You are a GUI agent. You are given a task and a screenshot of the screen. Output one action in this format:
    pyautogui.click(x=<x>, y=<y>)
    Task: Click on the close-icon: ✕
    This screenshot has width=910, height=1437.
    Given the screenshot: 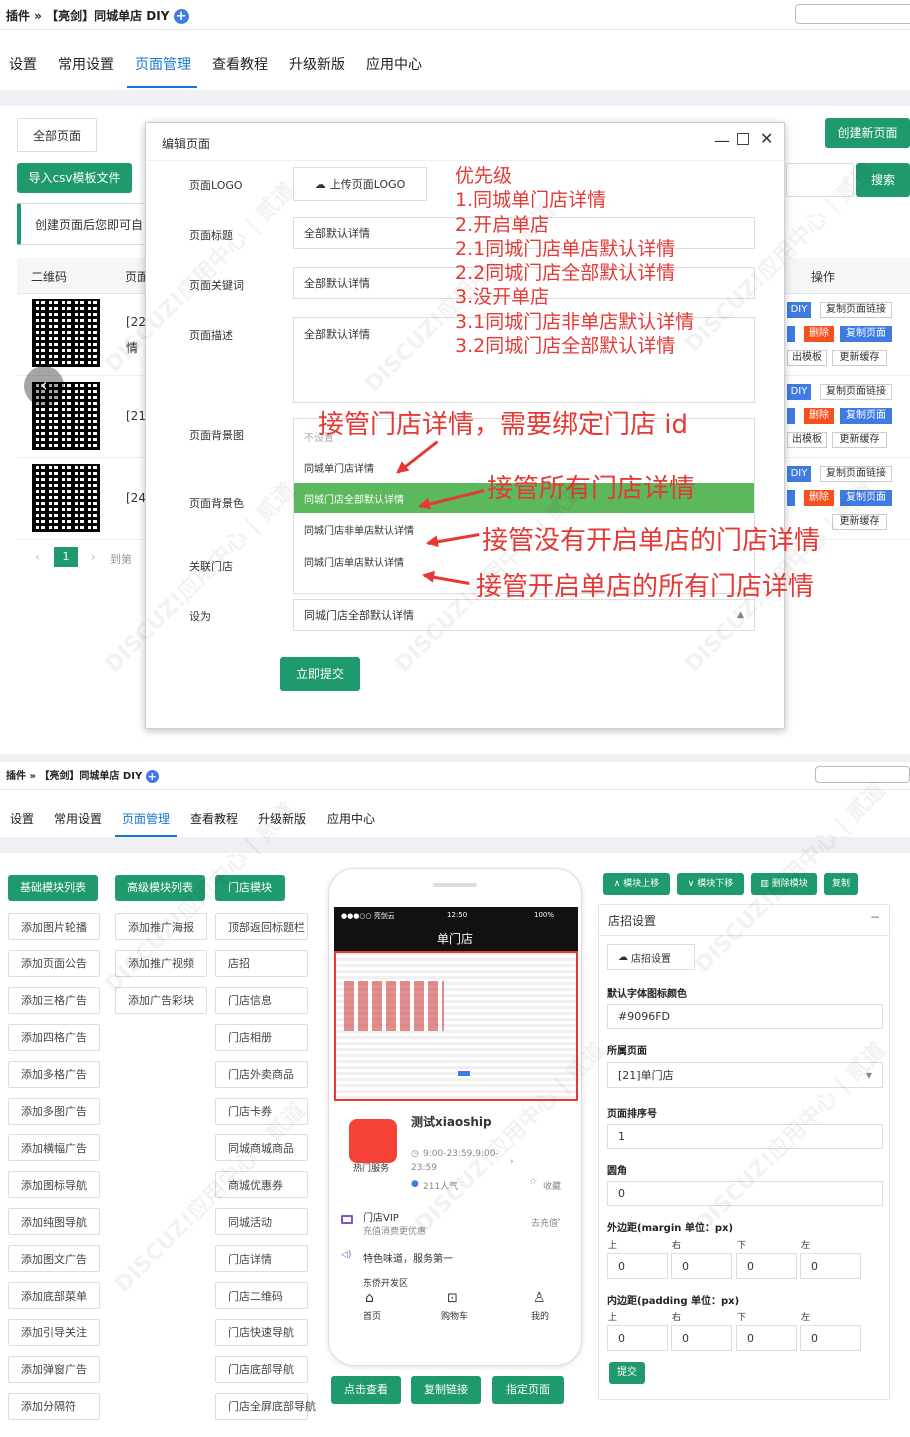 What is the action you would take?
    pyautogui.click(x=766, y=138)
    